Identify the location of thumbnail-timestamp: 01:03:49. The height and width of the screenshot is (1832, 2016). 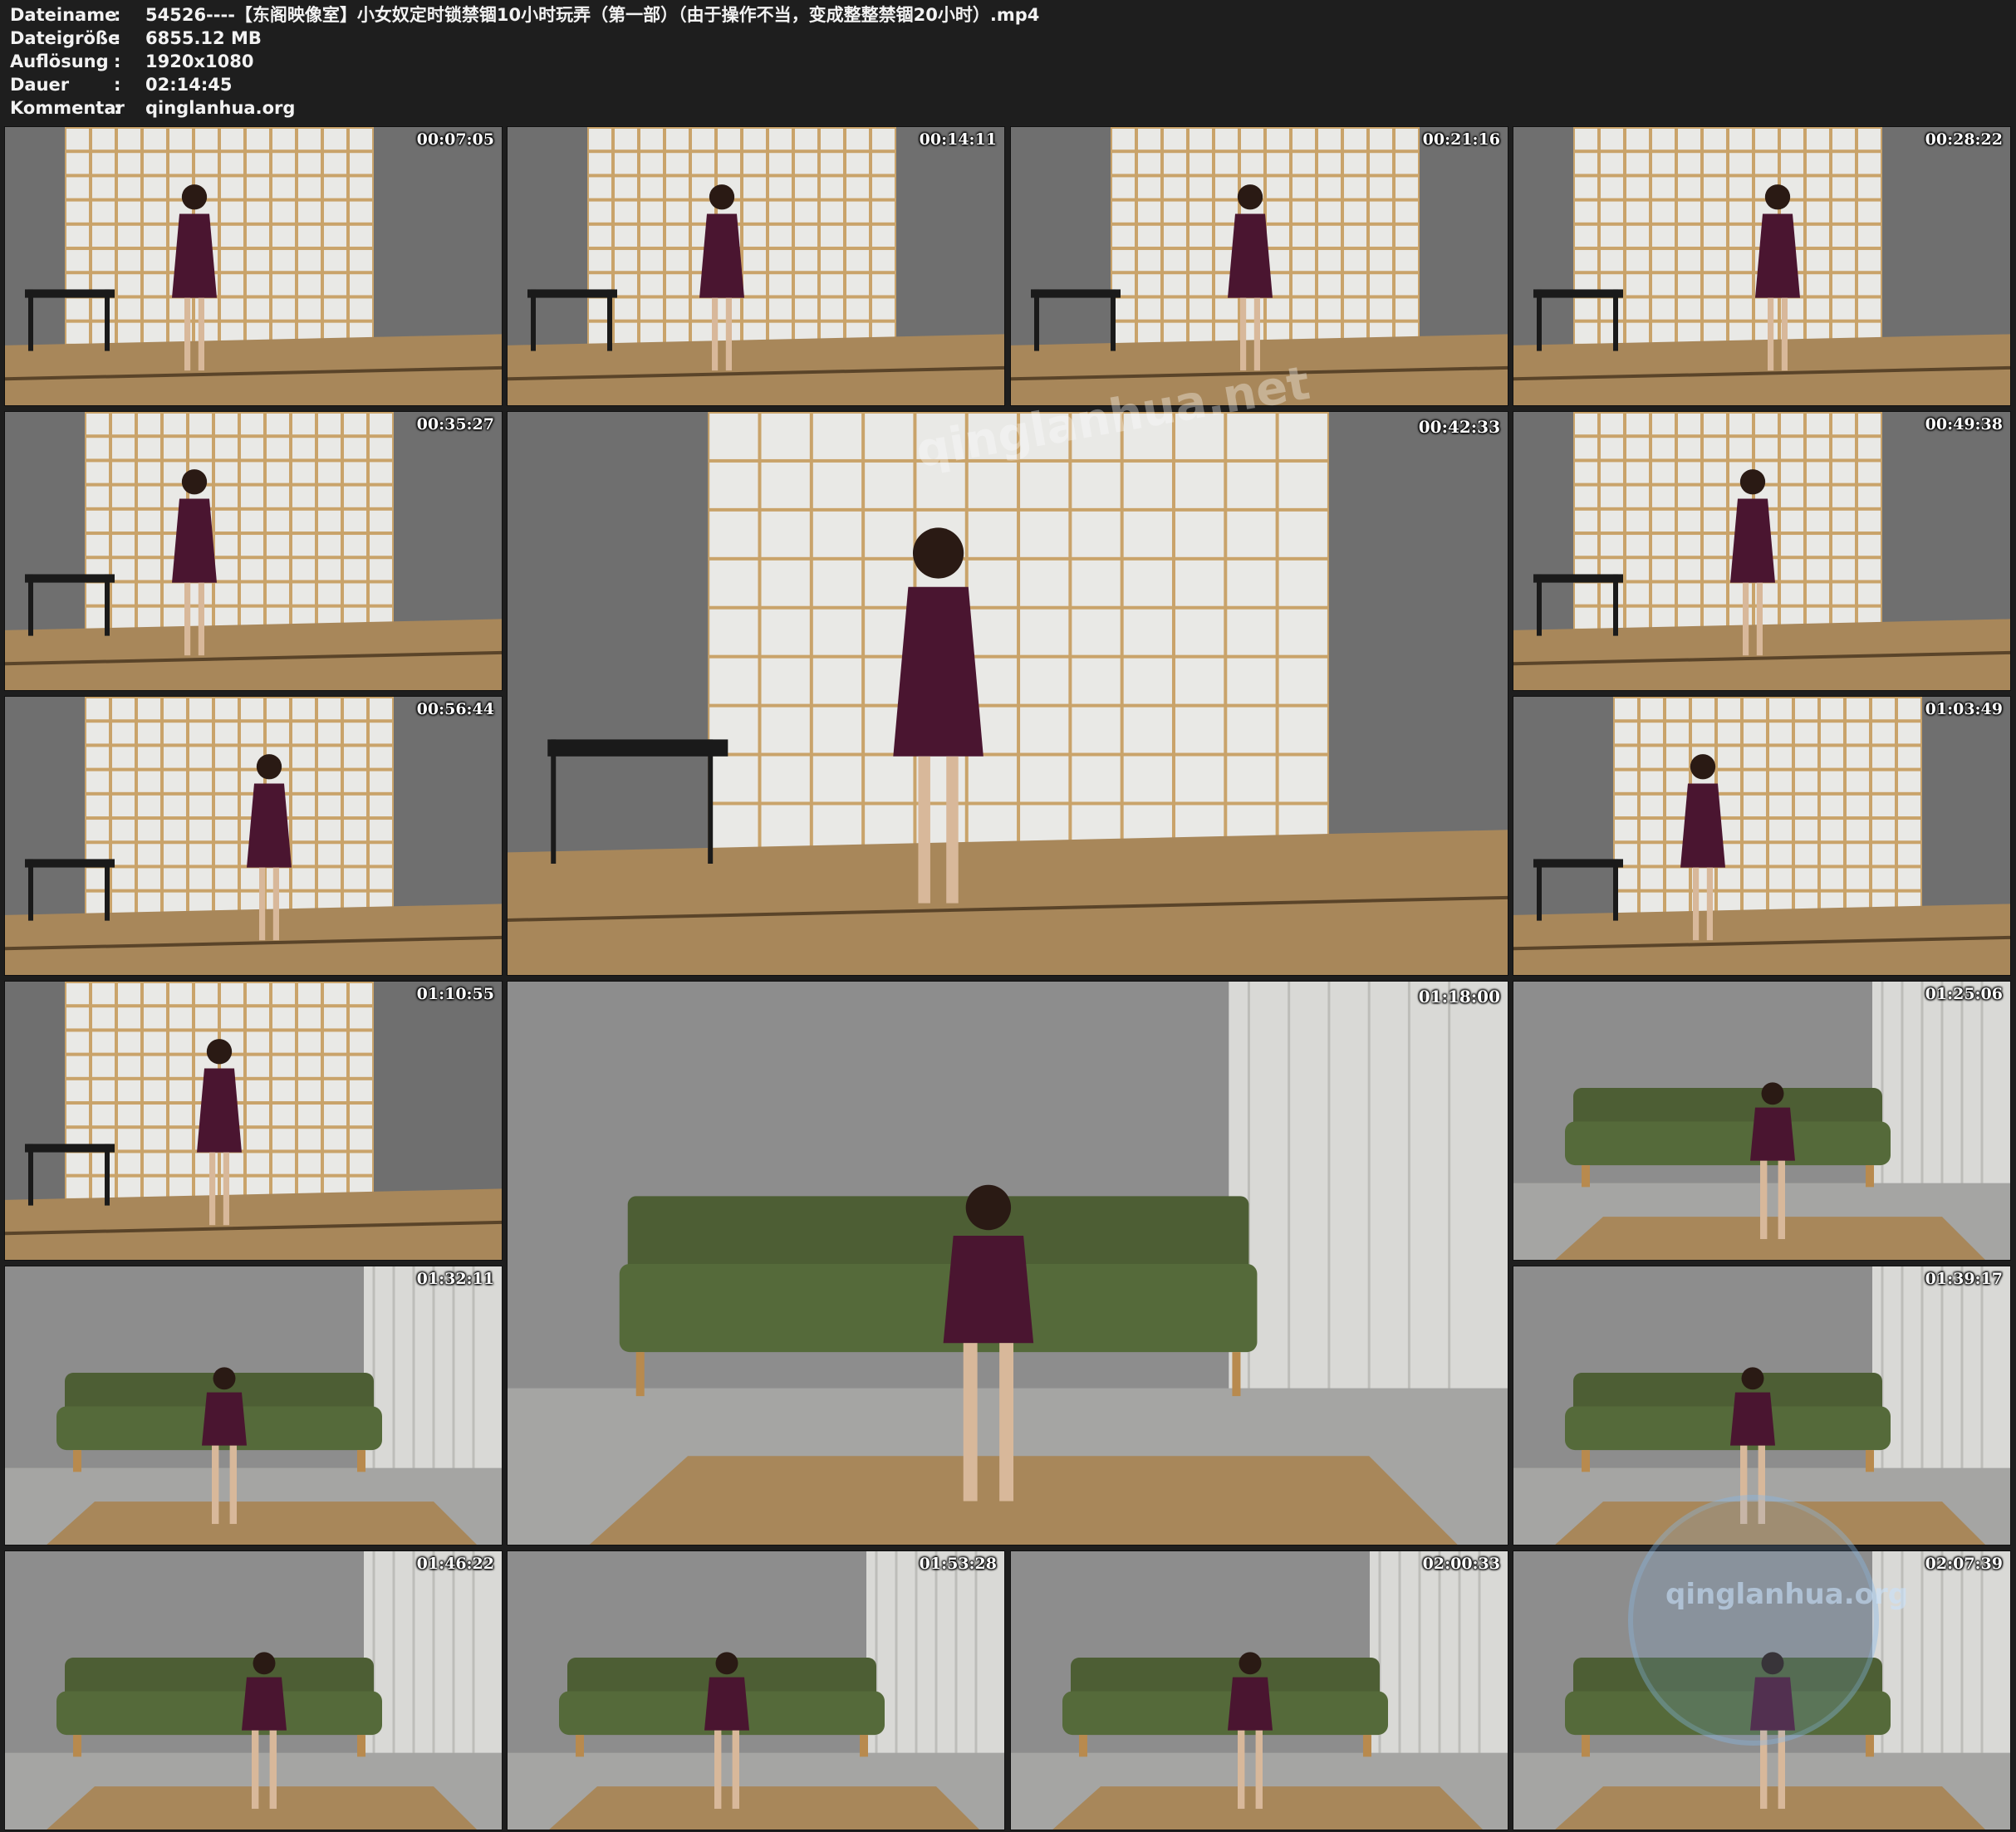
(1964, 709).